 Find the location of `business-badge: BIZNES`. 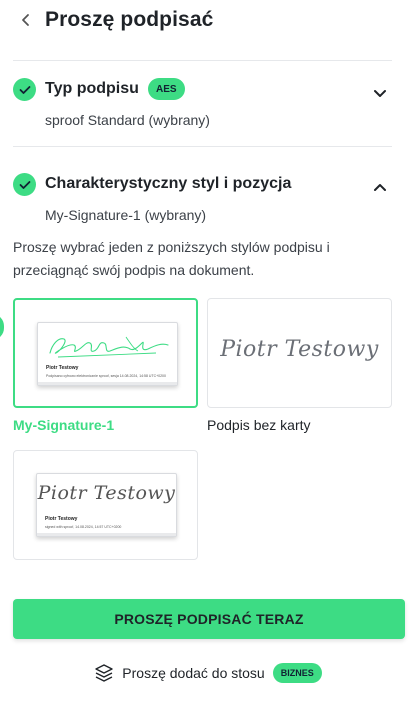

business-badge: BIZNES is located at coordinates (297, 673).